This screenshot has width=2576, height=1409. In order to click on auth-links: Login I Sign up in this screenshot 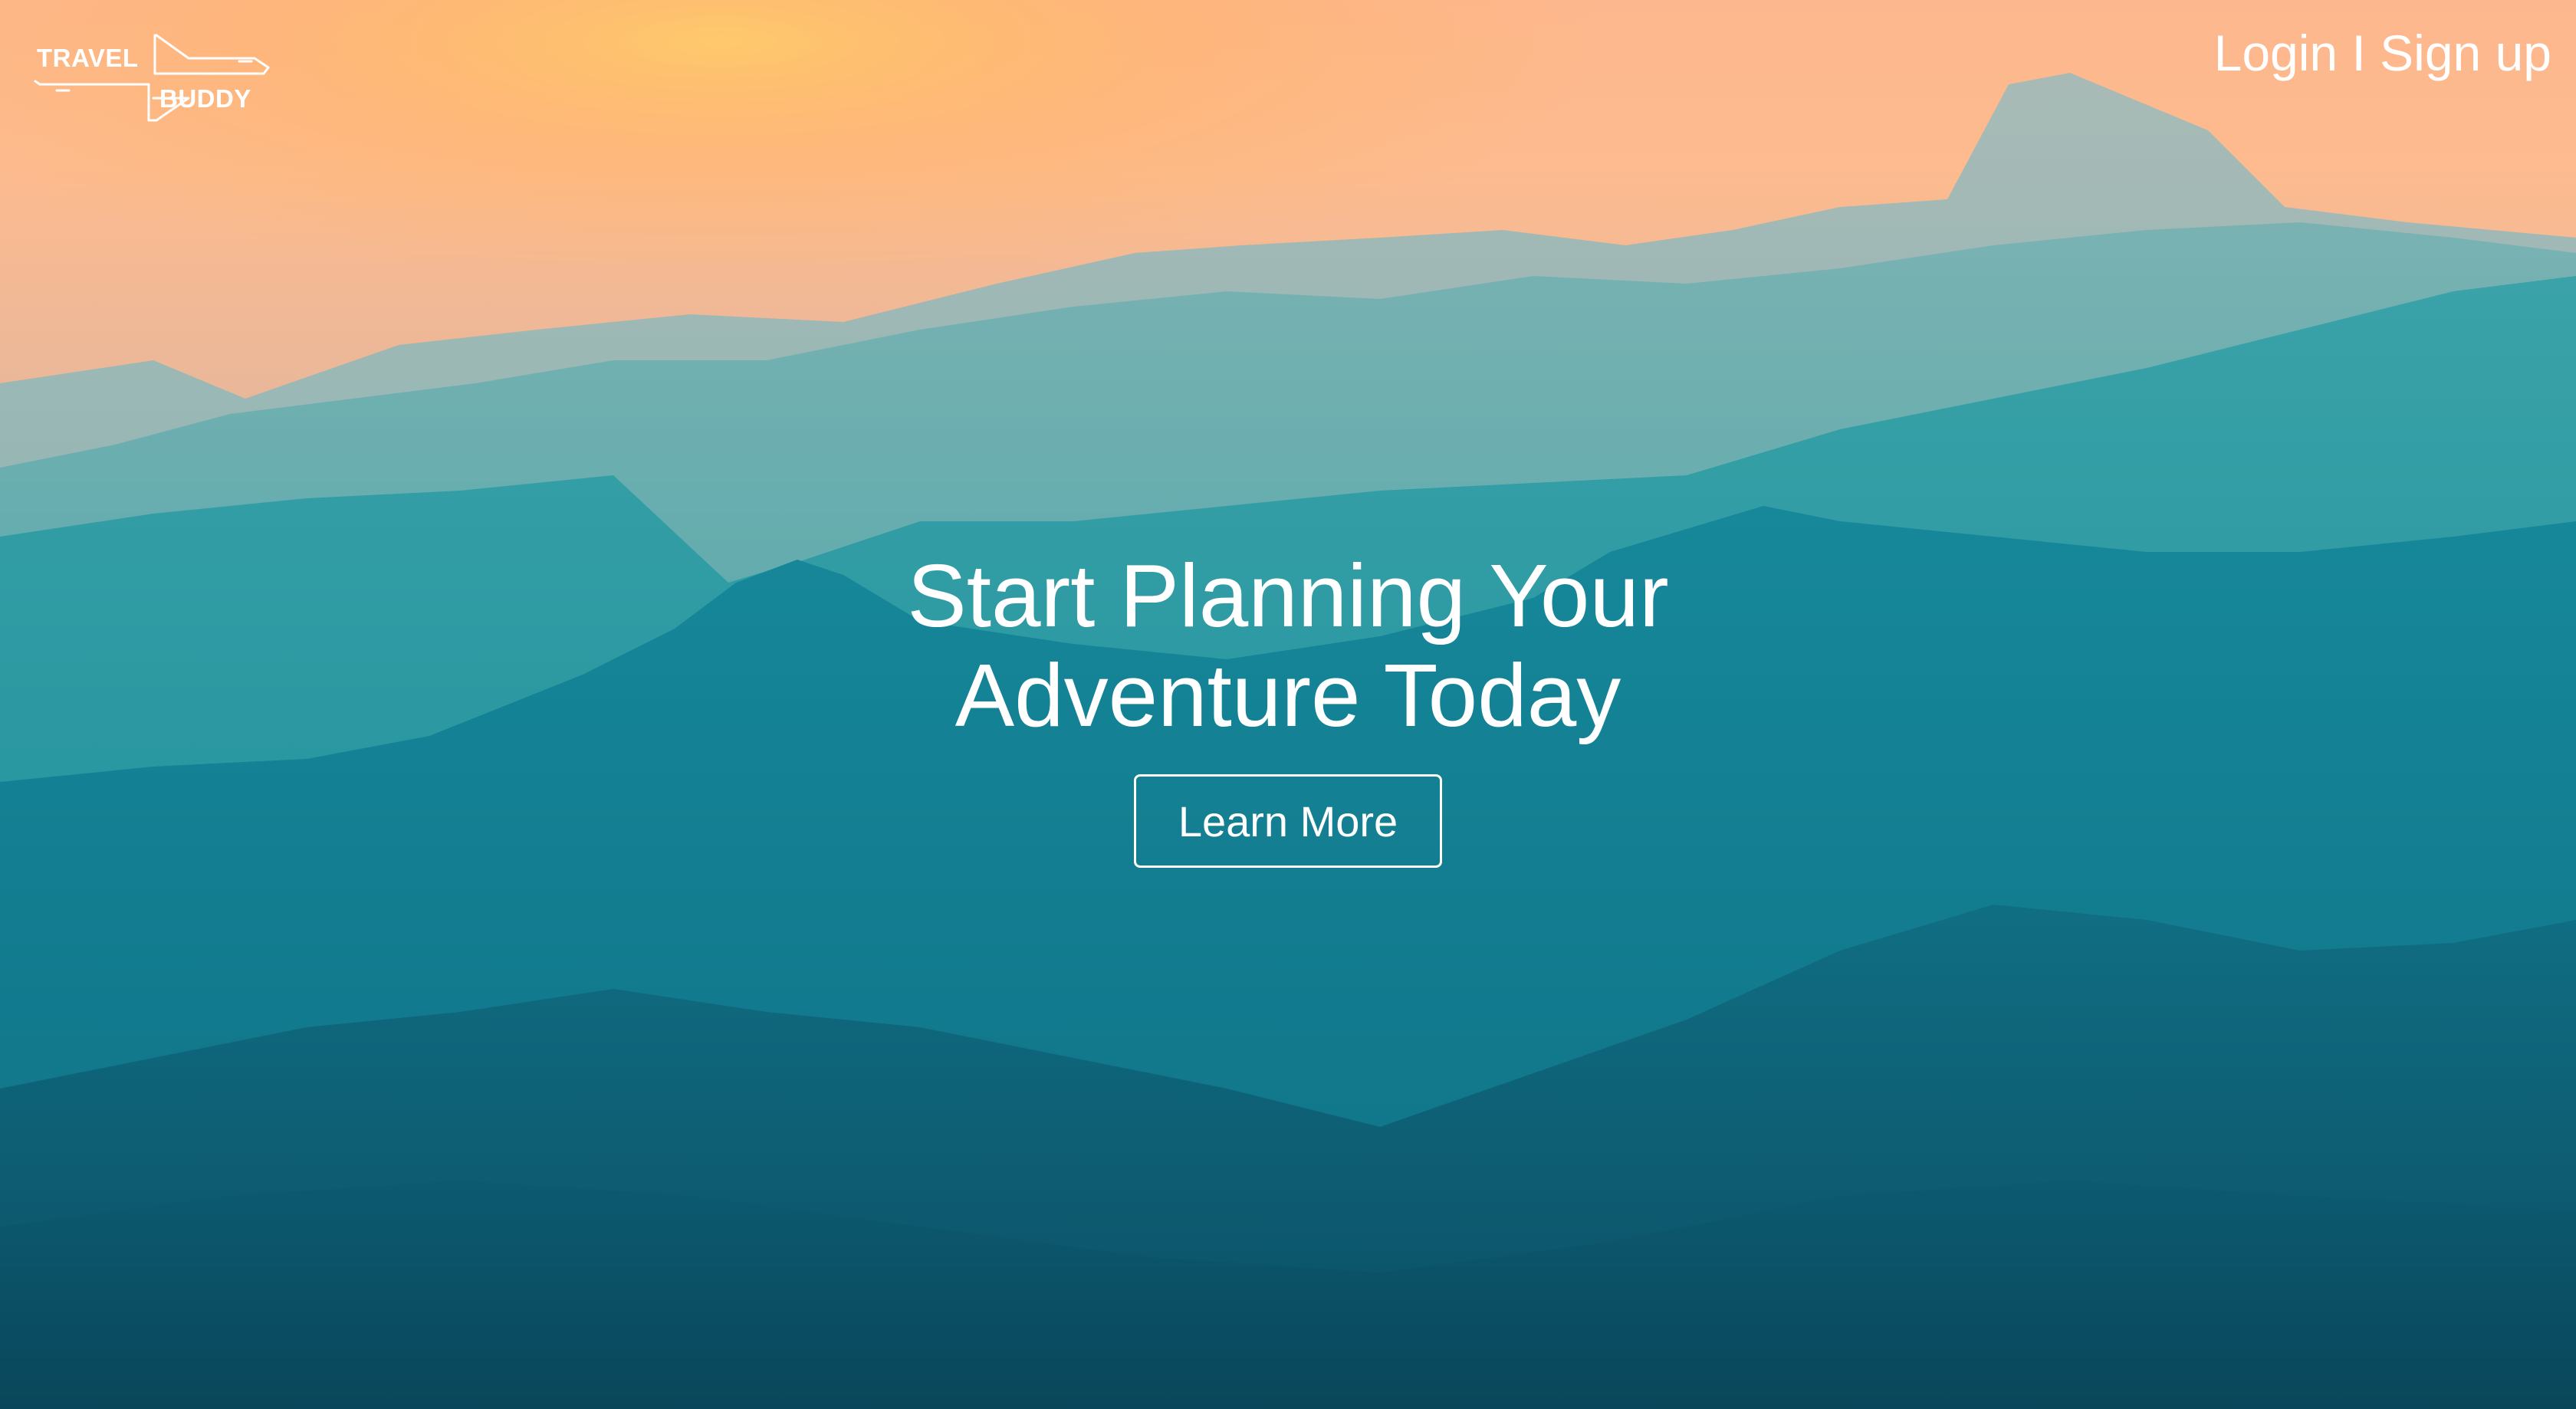, I will do `click(2382, 53)`.